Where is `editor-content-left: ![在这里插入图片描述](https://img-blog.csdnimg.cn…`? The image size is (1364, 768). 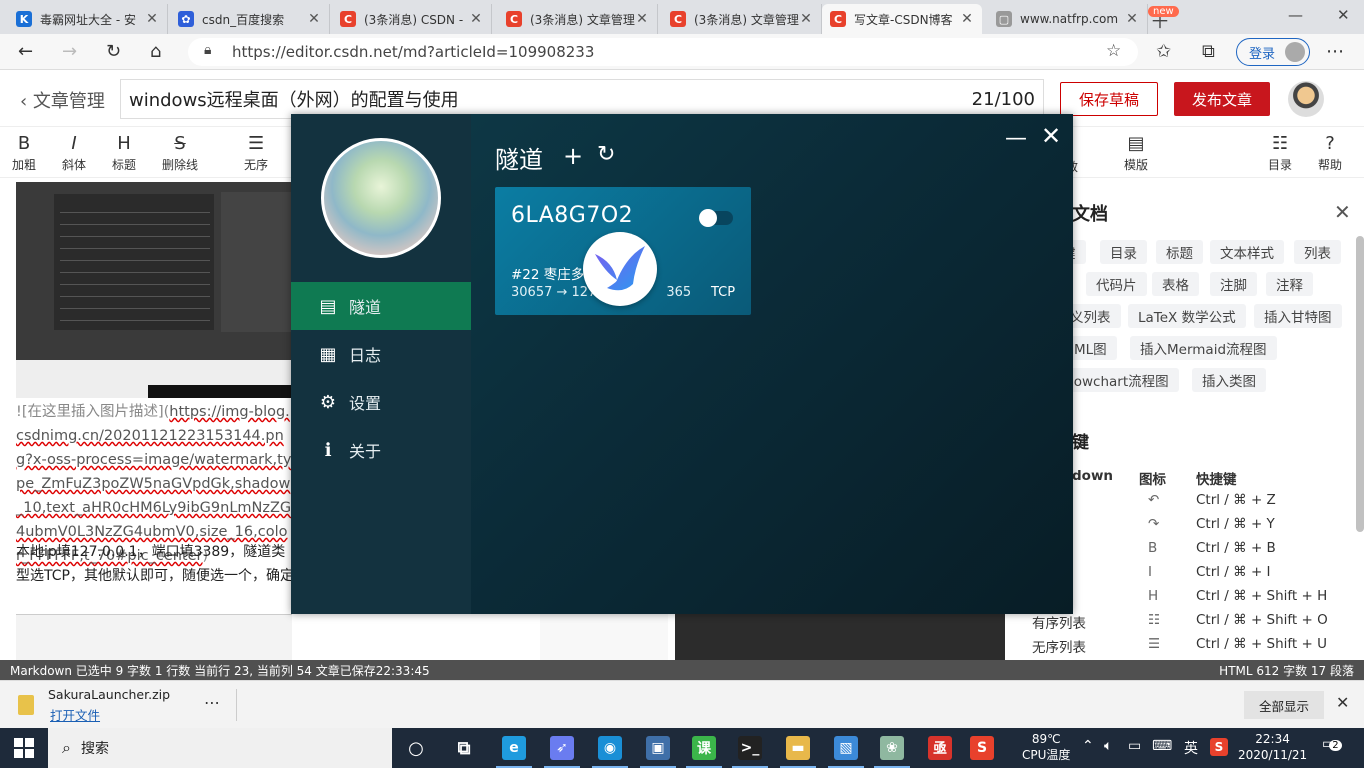
editor-content-left: ![在这里插入图片描述](https://img-blog.csdnimg.cn… is located at coordinates (146, 419).